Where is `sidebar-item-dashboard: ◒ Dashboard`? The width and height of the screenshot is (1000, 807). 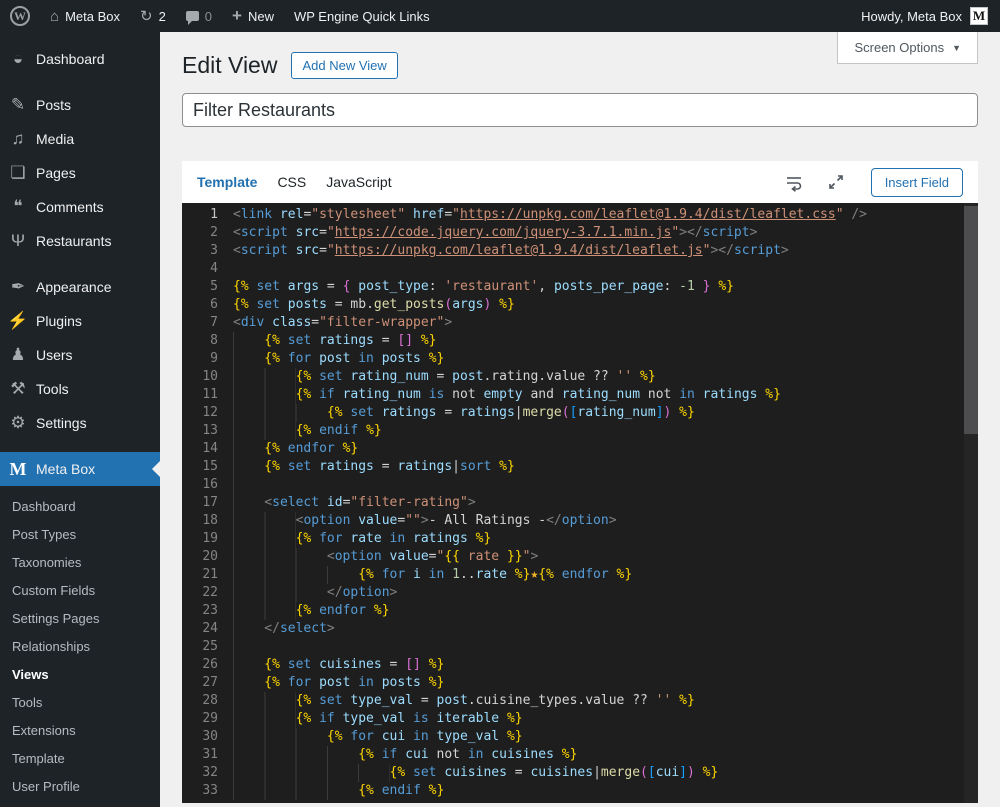 sidebar-item-dashboard: ◒ Dashboard is located at coordinates (80, 59).